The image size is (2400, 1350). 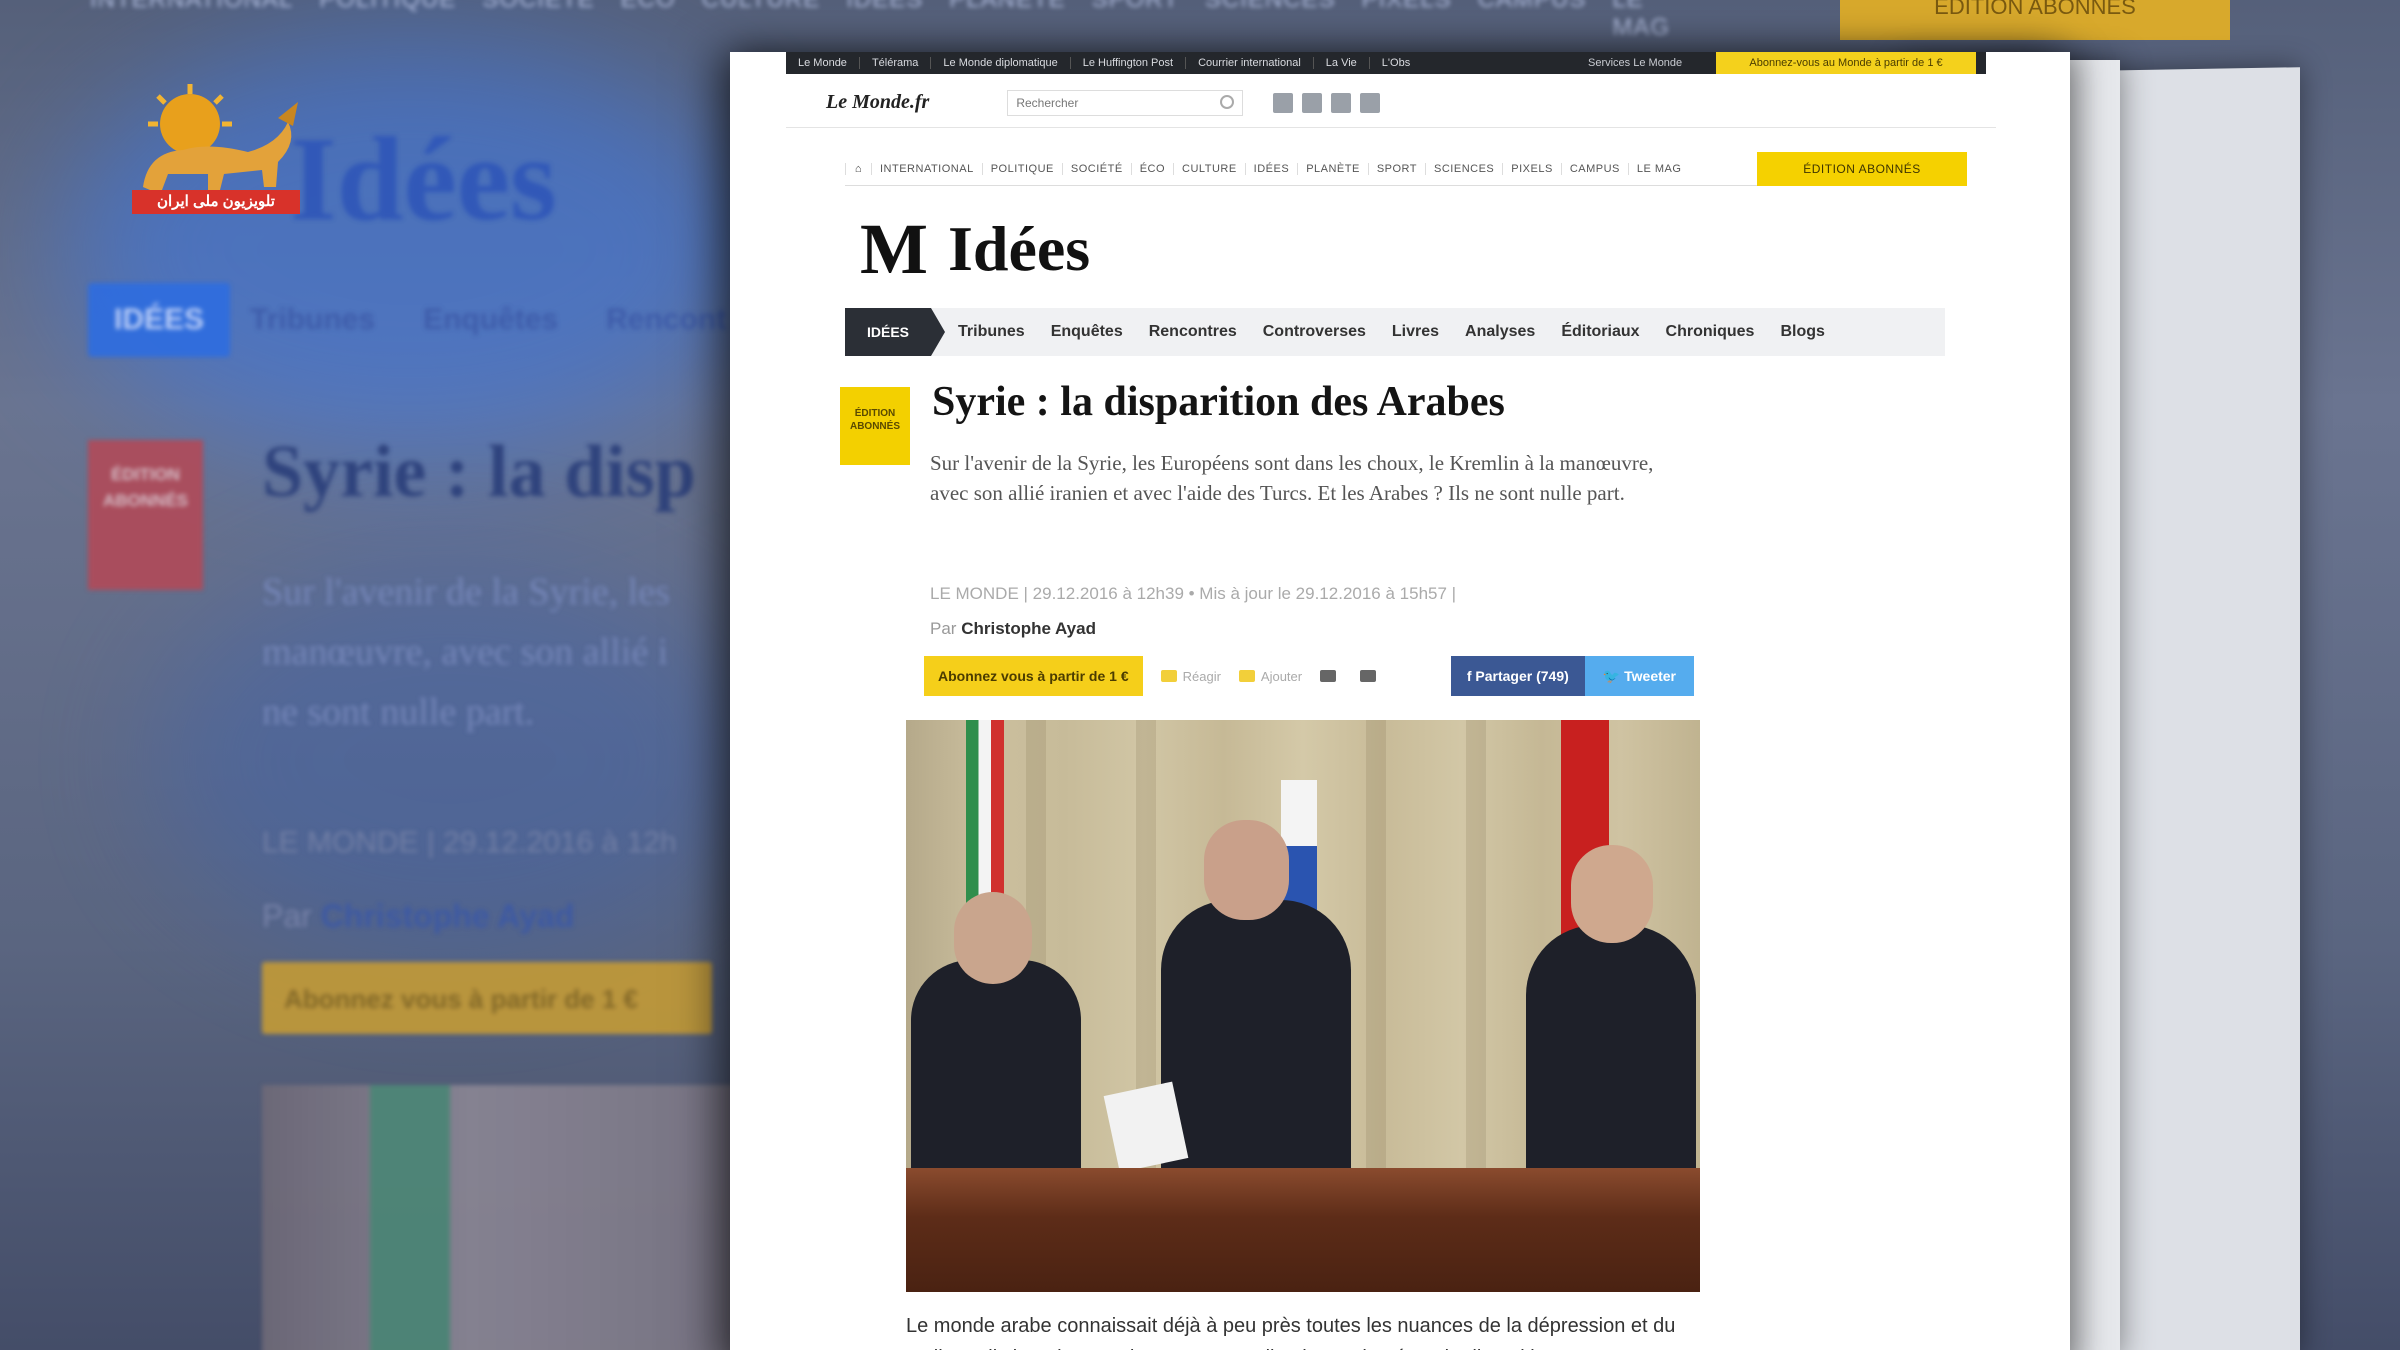 What do you see at coordinates (991, 332) in the screenshot?
I see `tab-tribunes: Tribunes` at bounding box center [991, 332].